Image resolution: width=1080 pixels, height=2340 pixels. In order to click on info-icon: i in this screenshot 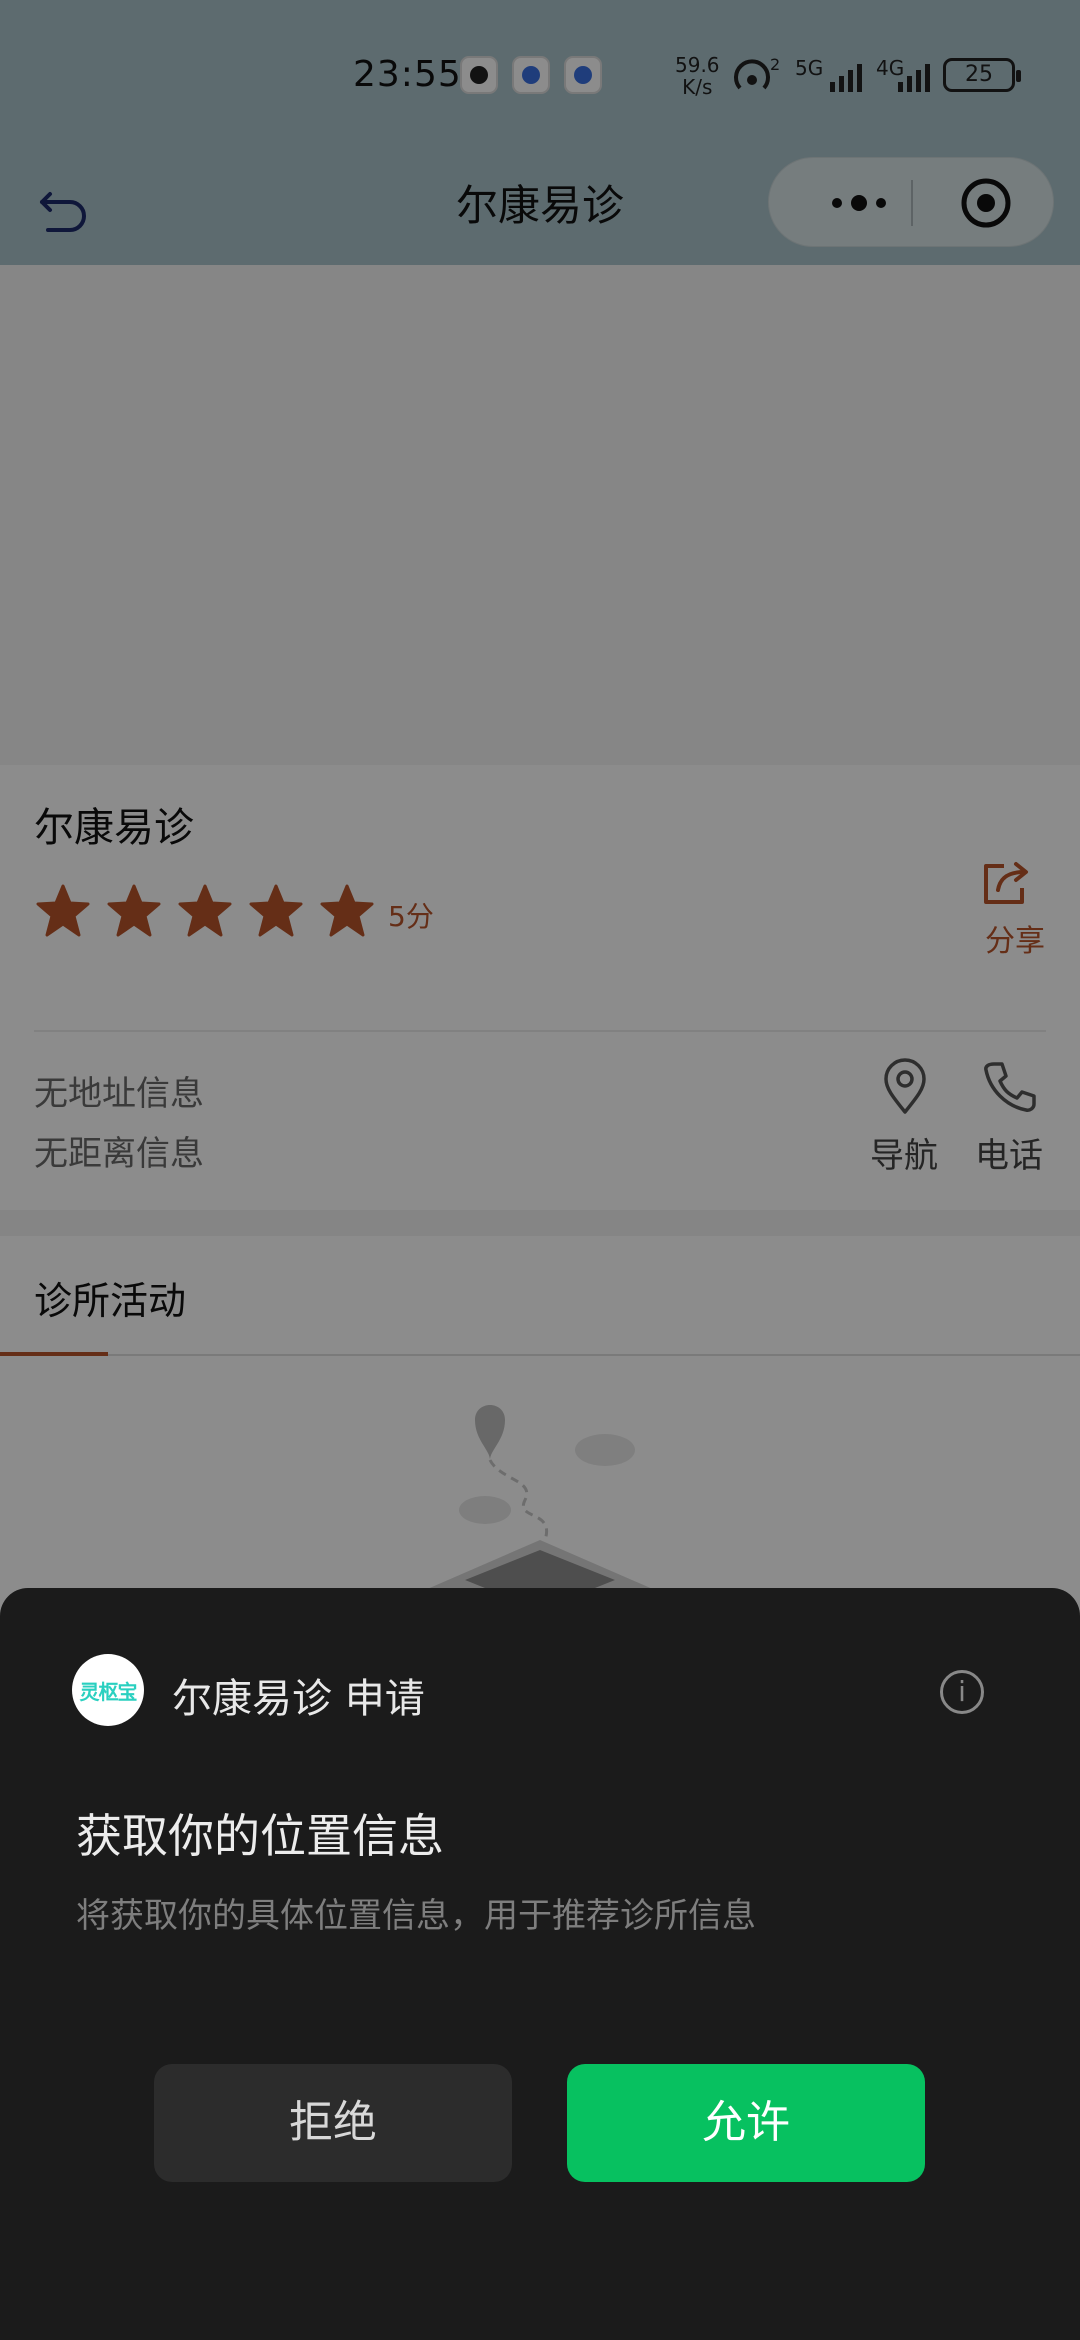, I will do `click(962, 1692)`.